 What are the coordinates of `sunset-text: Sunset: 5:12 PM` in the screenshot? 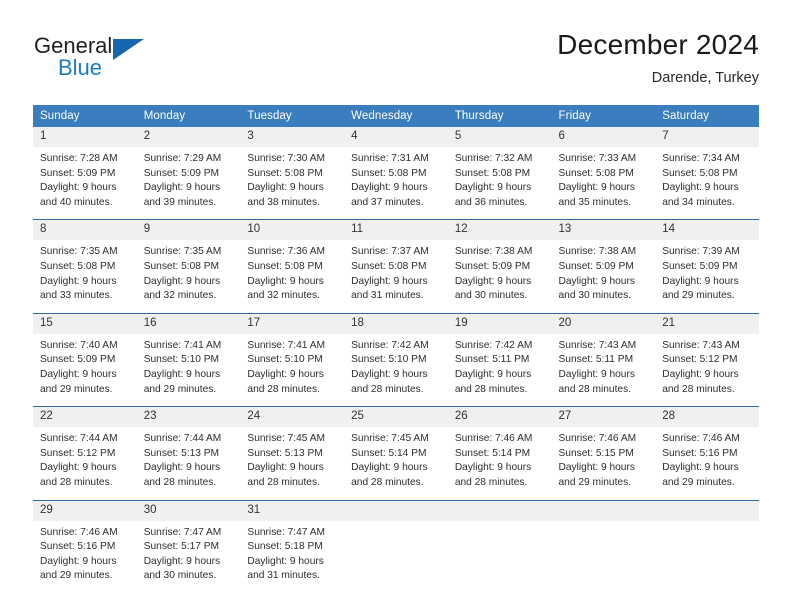 It's located at (78, 453).